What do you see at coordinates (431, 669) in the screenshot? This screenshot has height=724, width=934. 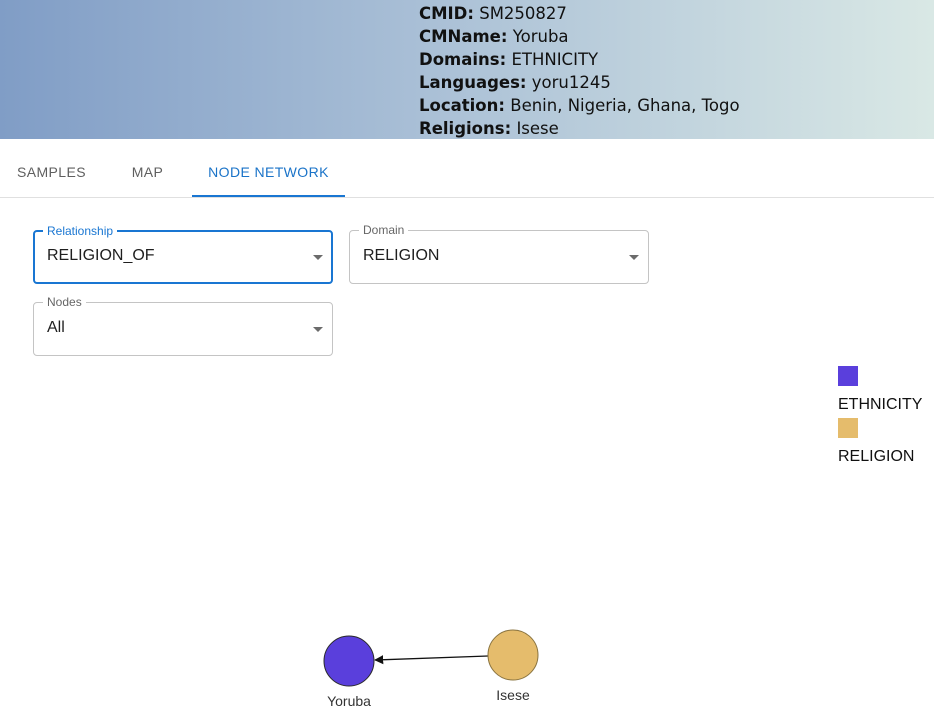 I see `node-network-graph: Yoruba Isese` at bounding box center [431, 669].